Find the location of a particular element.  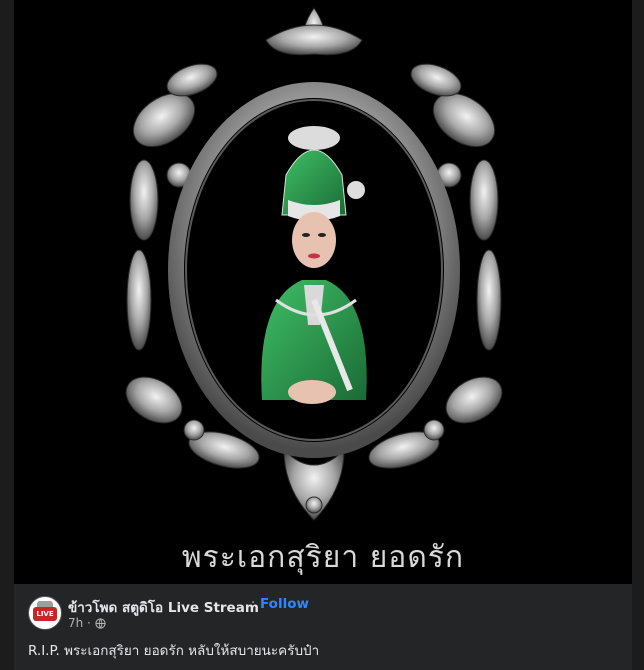

post-meta: 7h · is located at coordinates (87, 623).